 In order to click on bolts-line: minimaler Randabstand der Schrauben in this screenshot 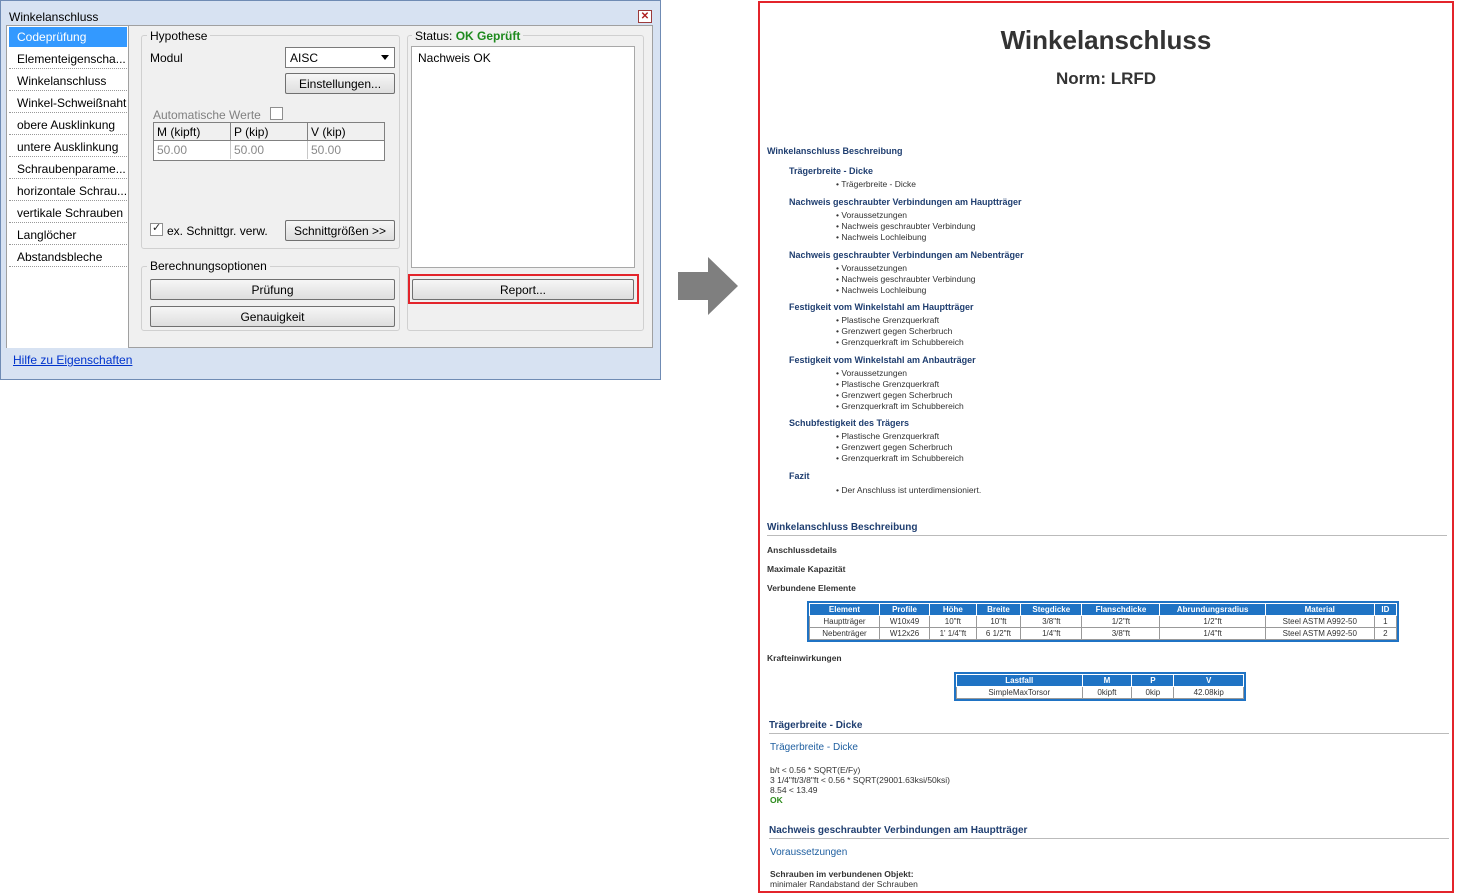, I will do `click(844, 884)`.